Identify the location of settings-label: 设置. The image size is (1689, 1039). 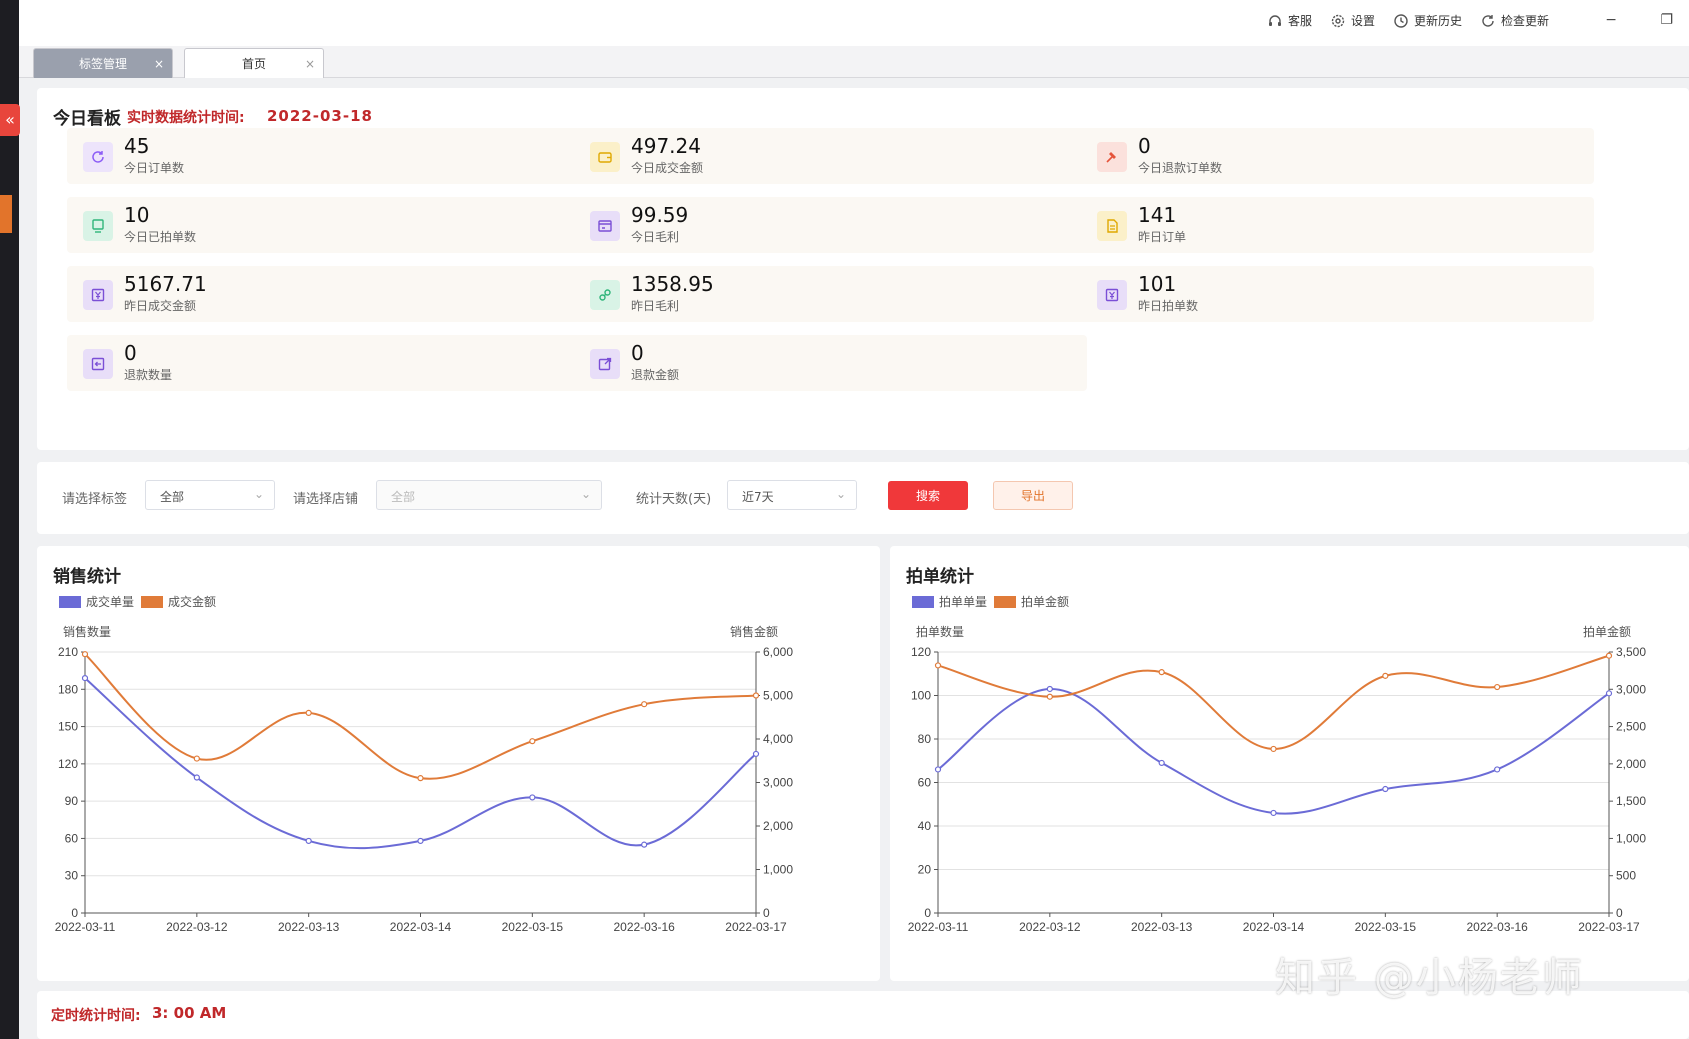
(1362, 21).